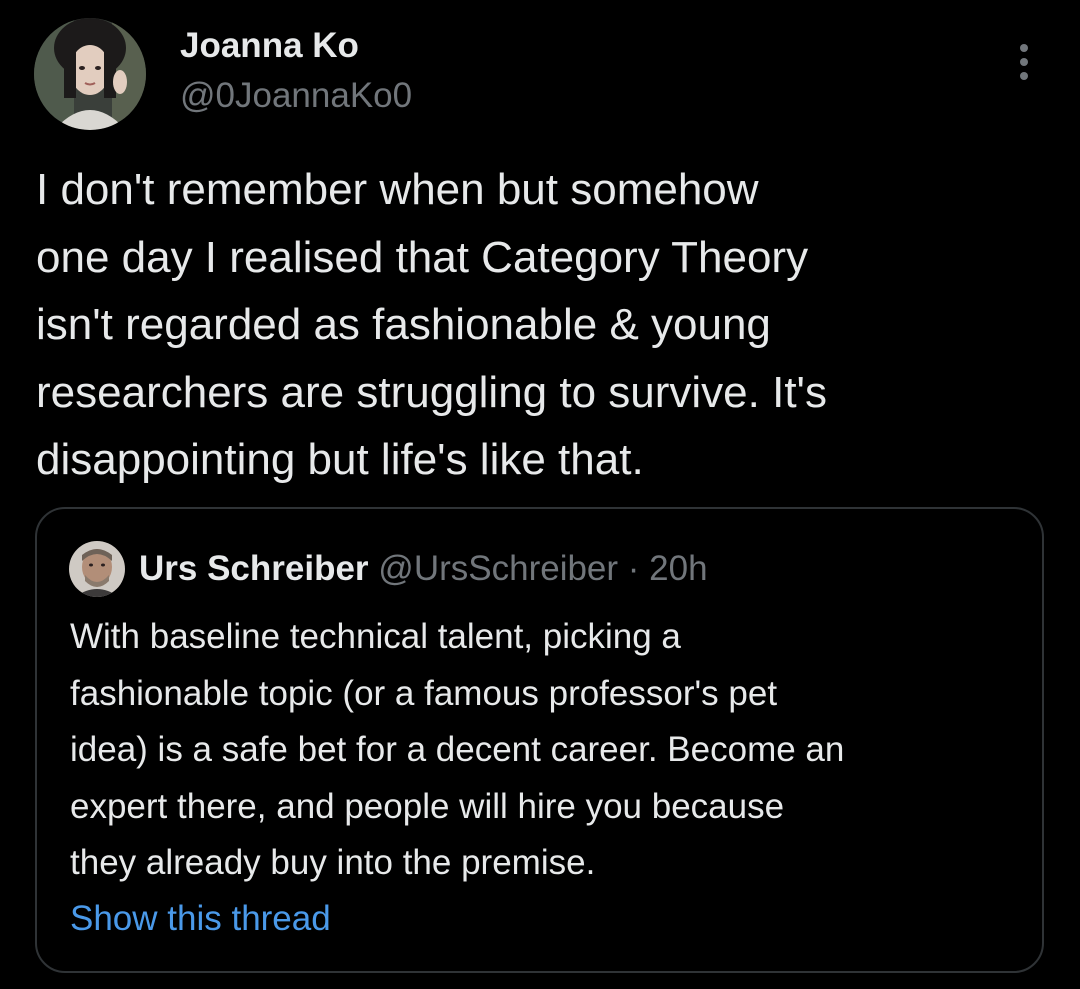  I want to click on author-avatar, so click(90, 74).